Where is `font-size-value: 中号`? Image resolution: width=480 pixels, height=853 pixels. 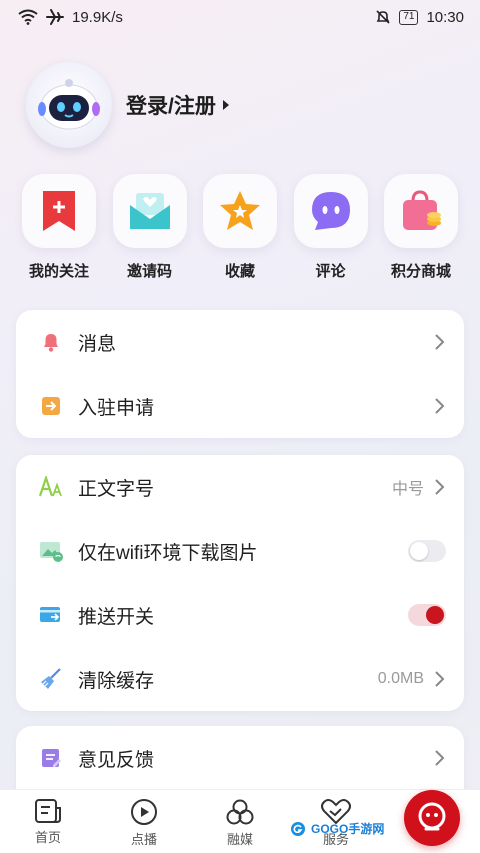
font-size-value: 中号 is located at coordinates (407, 489).